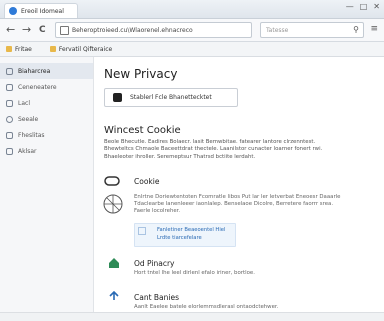 Image resolution: width=384 pixels, height=321 pixels. I want to click on tab-title: Ereoil Idomeal, so click(42, 11).